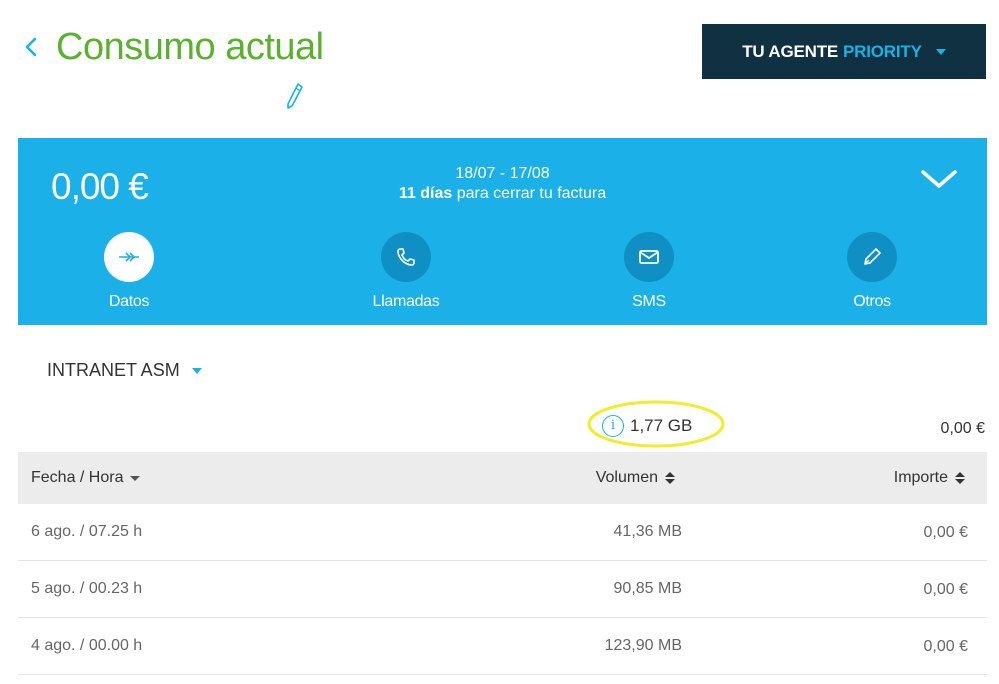 The width and height of the screenshot is (999, 684). I want to click on tab-sms: SMS, so click(649, 271).